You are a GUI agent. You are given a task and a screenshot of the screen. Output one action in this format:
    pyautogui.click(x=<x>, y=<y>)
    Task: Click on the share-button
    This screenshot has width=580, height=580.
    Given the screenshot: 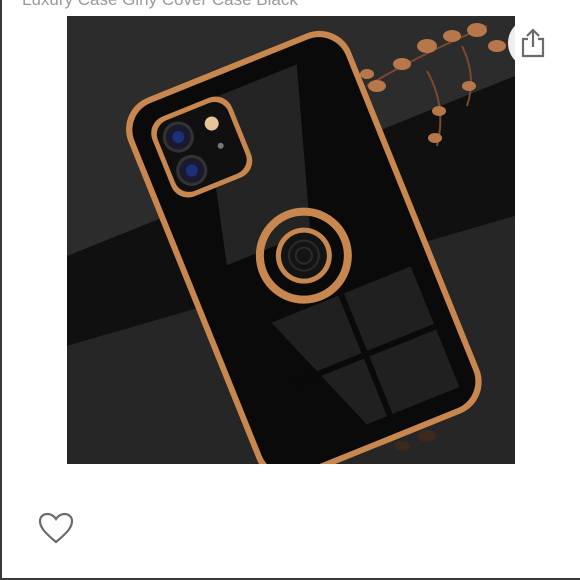 What is the action you would take?
    pyautogui.click(x=533, y=43)
    